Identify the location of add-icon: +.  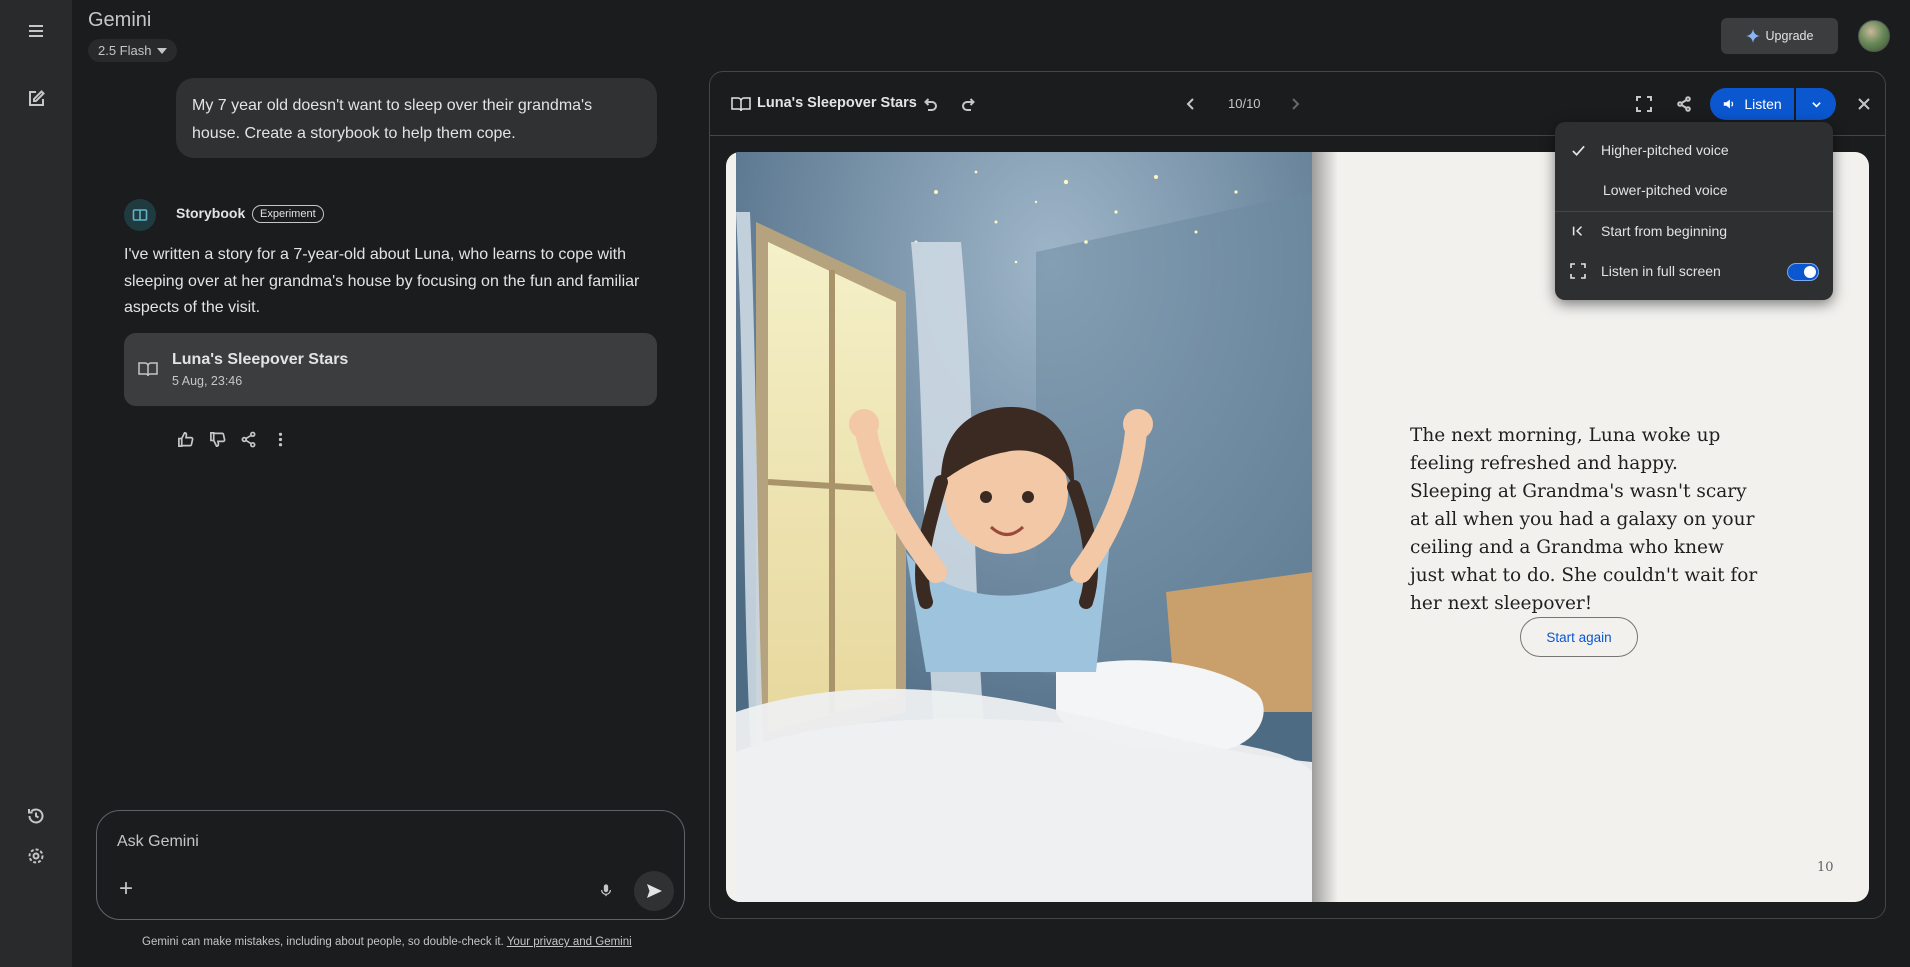
(126, 889).